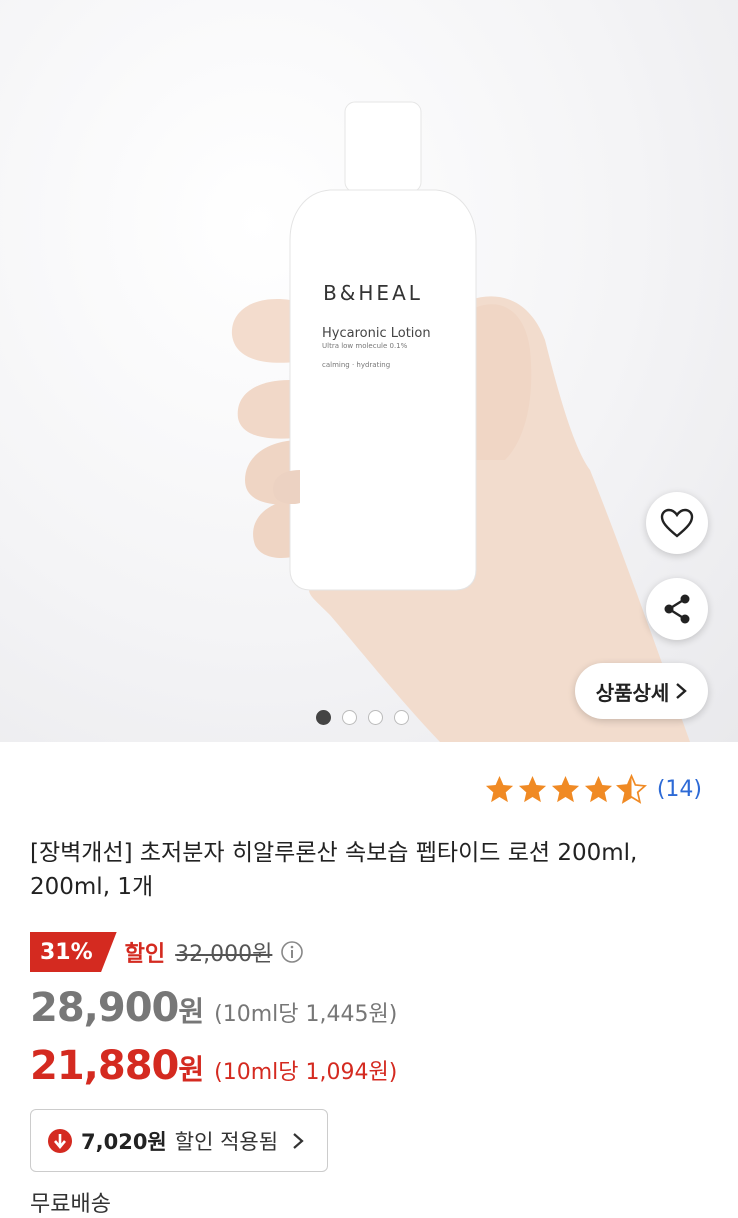 The image size is (738, 1218). What do you see at coordinates (60, 1140) in the screenshot?
I see `arrow-down-circle-icon` at bounding box center [60, 1140].